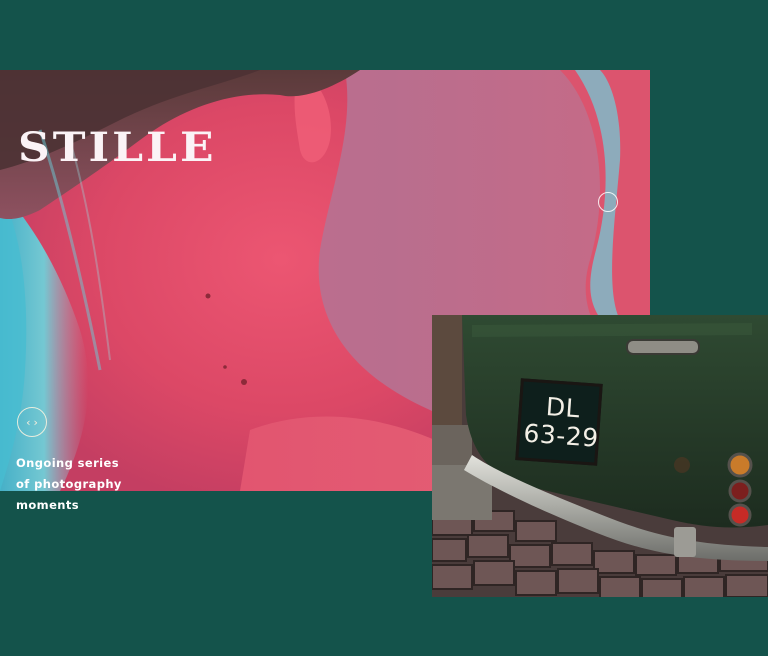 Image resolution: width=768 pixels, height=656 pixels. What do you see at coordinates (563, 408) in the screenshot?
I see `plate-line-1: DL` at bounding box center [563, 408].